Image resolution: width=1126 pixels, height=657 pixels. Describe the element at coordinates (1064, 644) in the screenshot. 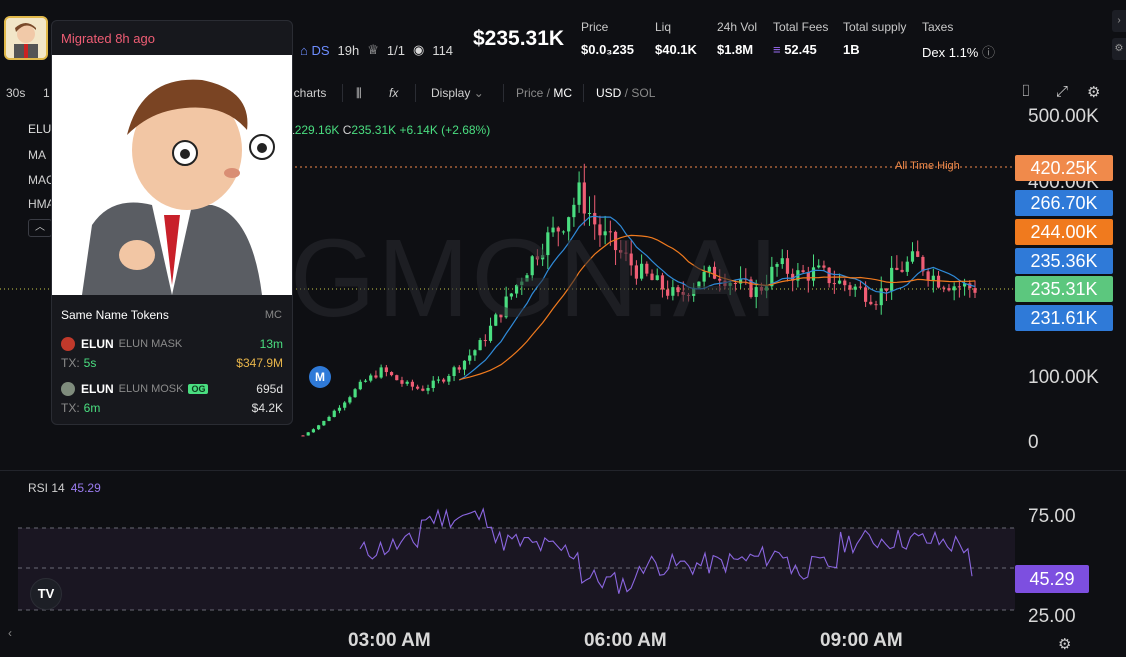

I see `chart-settings-icon: ⚙` at that location.